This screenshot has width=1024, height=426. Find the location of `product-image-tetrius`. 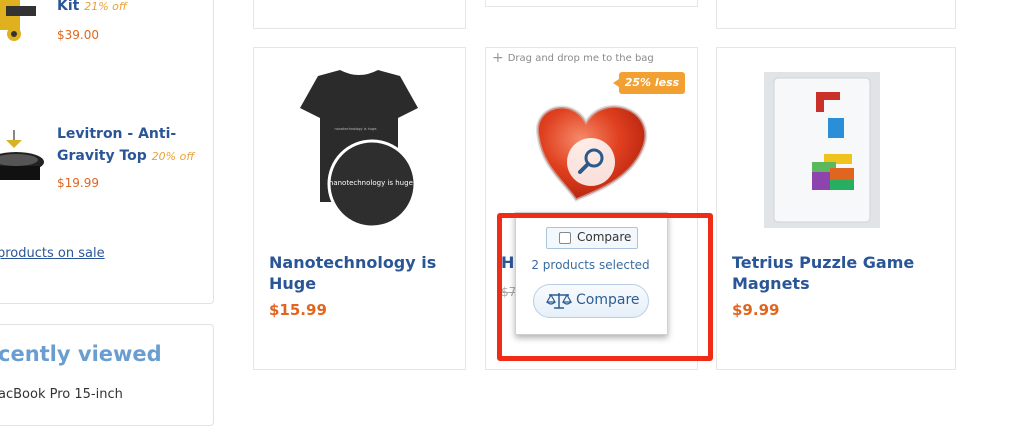

product-image-tetrius is located at coordinates (822, 150).